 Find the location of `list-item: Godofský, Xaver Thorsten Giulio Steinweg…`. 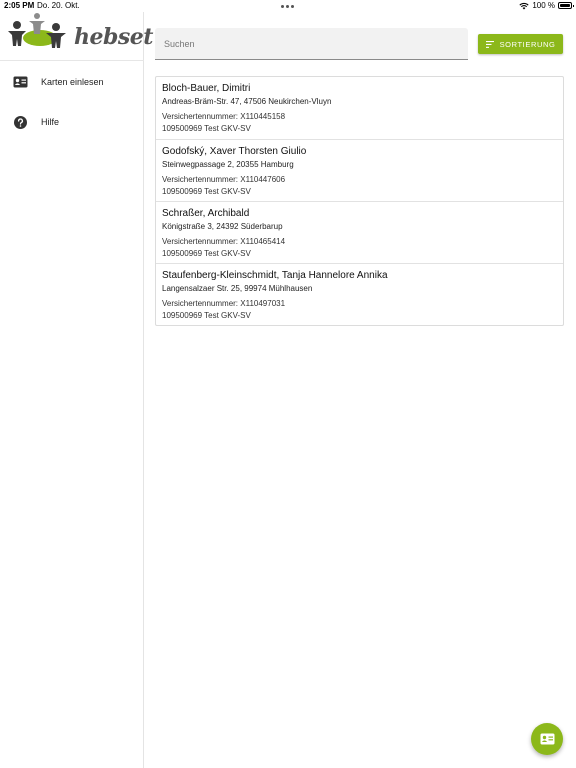

list-item: Godofský, Xaver Thorsten Giulio Steinweg… is located at coordinates (359, 170).